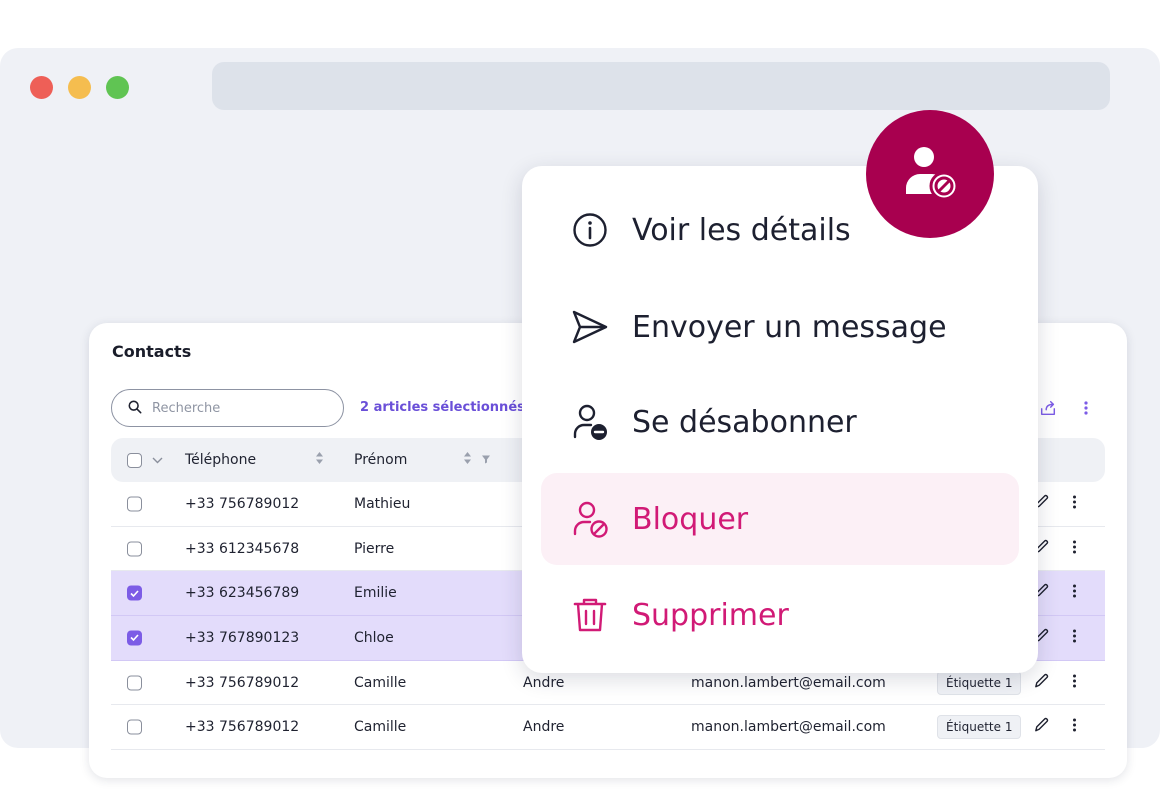 The height and width of the screenshot is (796, 1160). What do you see at coordinates (590, 615) in the screenshot?
I see `trash-icon` at bounding box center [590, 615].